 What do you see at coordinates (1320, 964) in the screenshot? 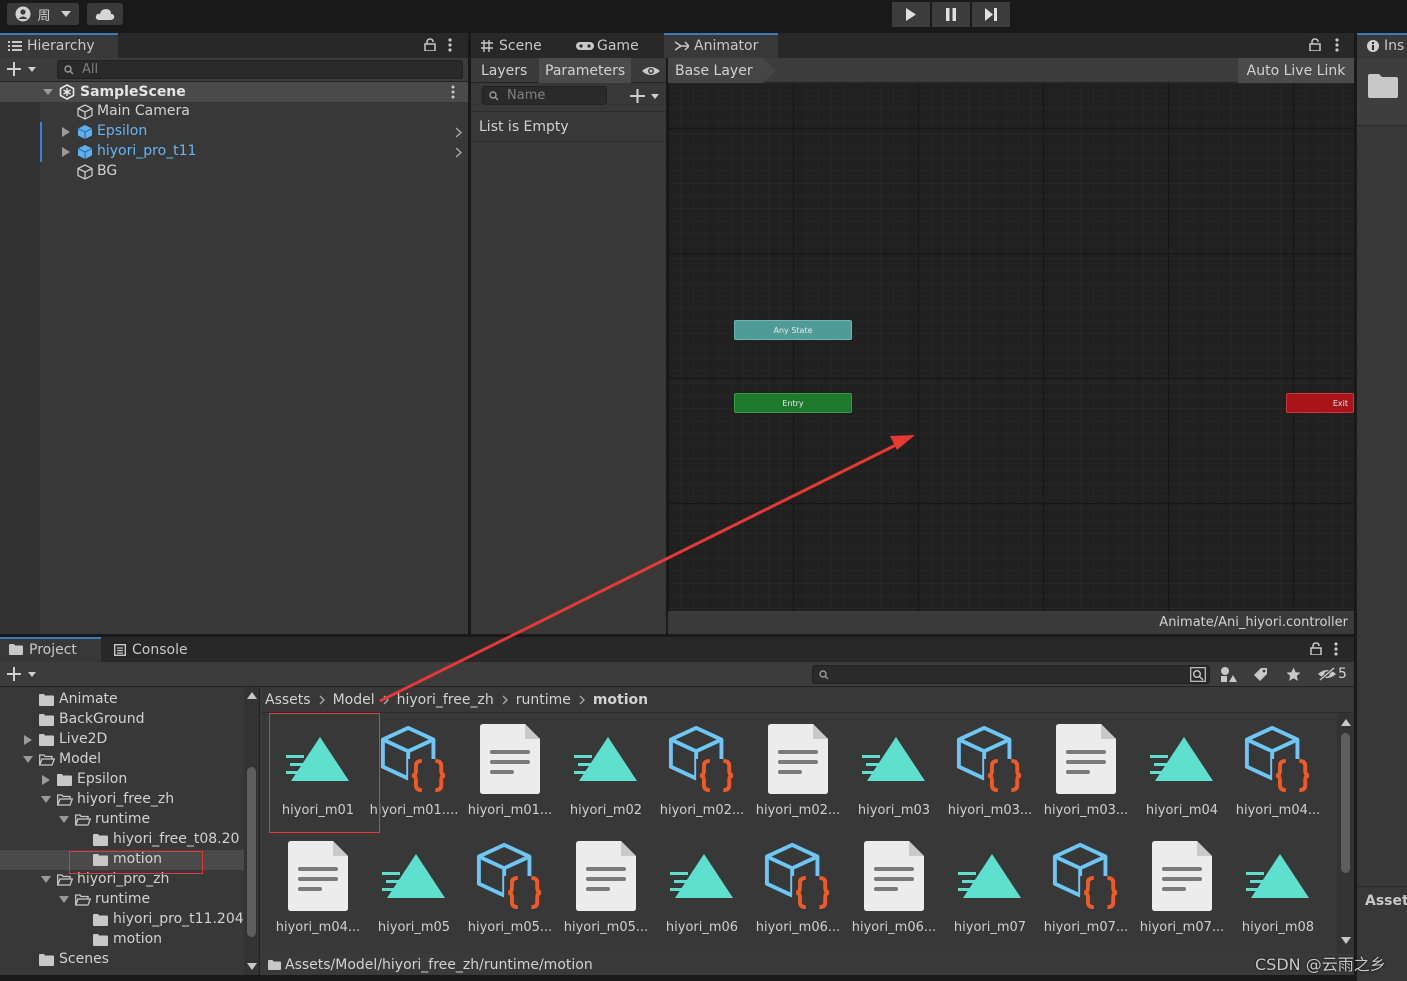
I see `watermark: CSDN @云雨之乡` at bounding box center [1320, 964].